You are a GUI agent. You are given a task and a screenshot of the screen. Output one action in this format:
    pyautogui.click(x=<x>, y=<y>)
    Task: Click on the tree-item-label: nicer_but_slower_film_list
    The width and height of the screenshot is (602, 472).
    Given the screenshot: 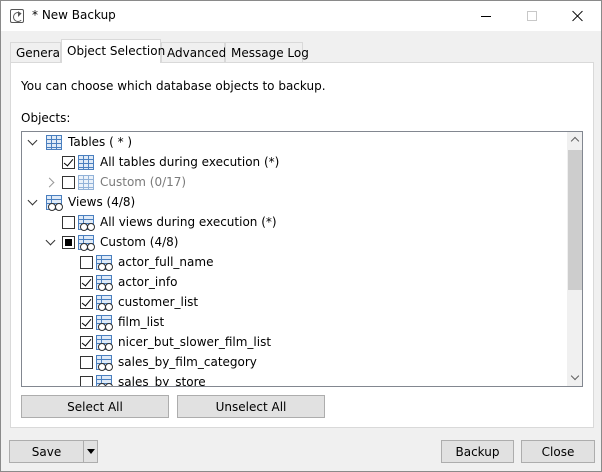 What is the action you would take?
    pyautogui.click(x=195, y=342)
    